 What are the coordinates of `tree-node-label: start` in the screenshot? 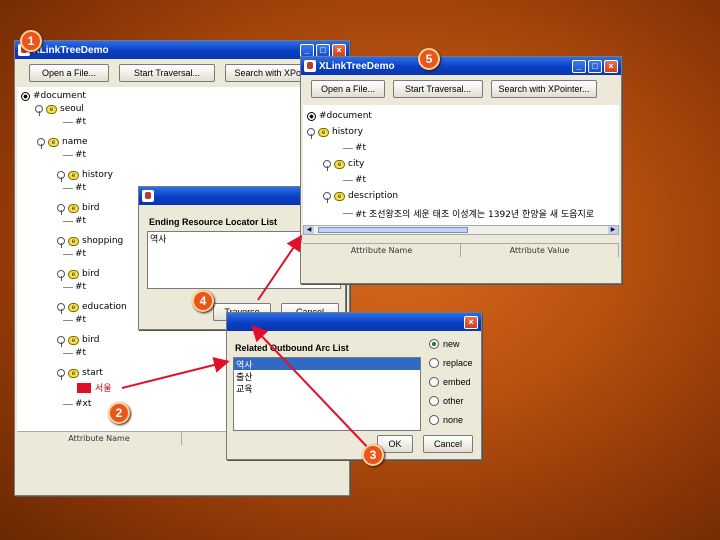 It's located at (92, 373).